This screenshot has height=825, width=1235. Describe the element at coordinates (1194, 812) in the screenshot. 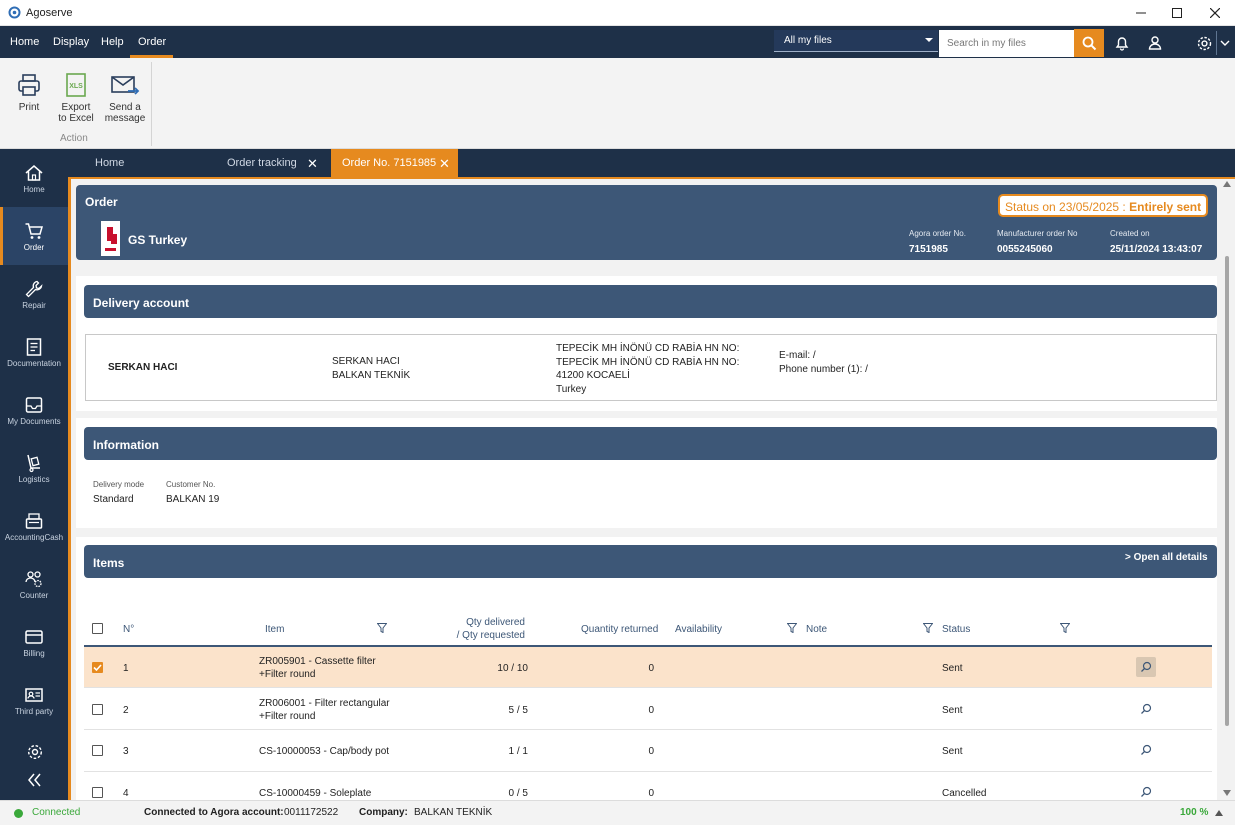

I see `zoom-level: 100 %` at that location.